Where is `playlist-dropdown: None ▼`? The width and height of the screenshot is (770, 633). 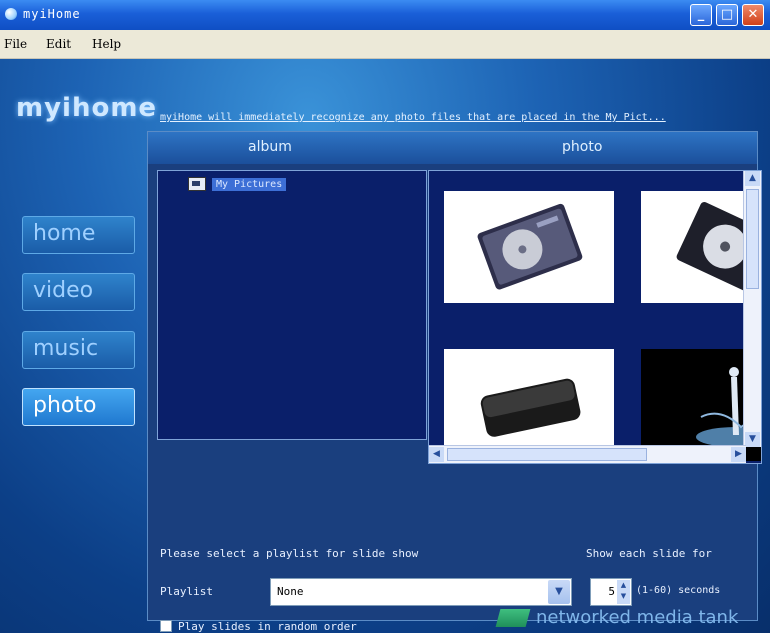 playlist-dropdown: None ▼ is located at coordinates (421, 592).